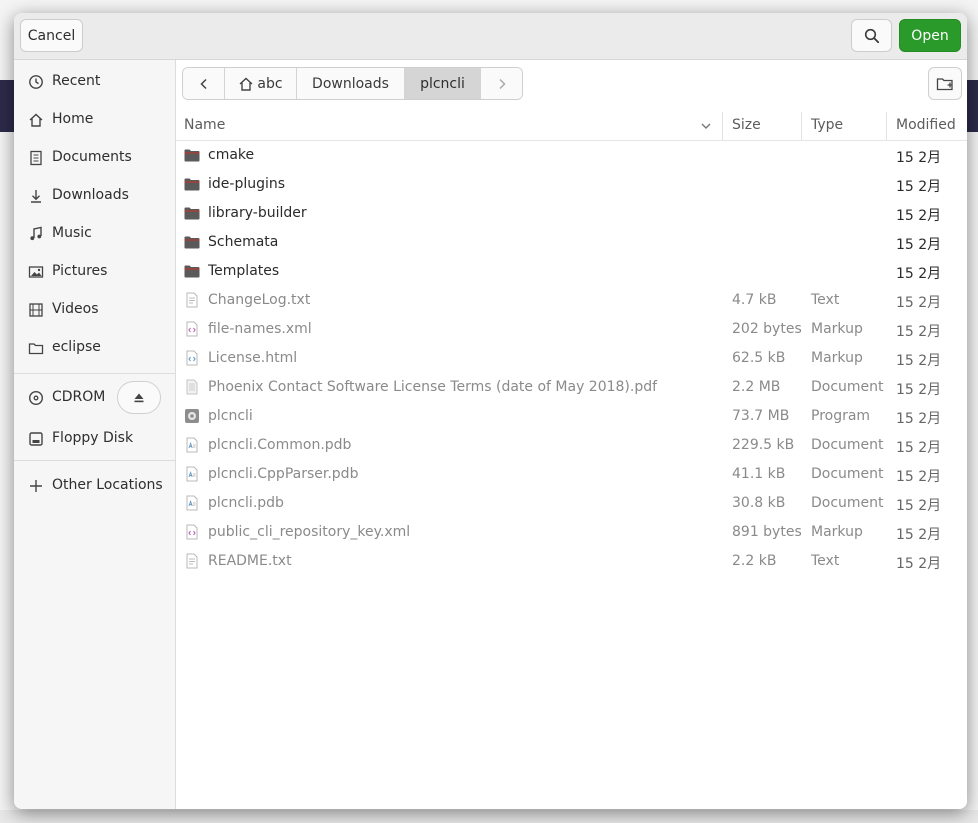 Image resolution: width=978 pixels, height=823 pixels. What do you see at coordinates (257, 213) in the screenshot?
I see `file-name: library-builder` at bounding box center [257, 213].